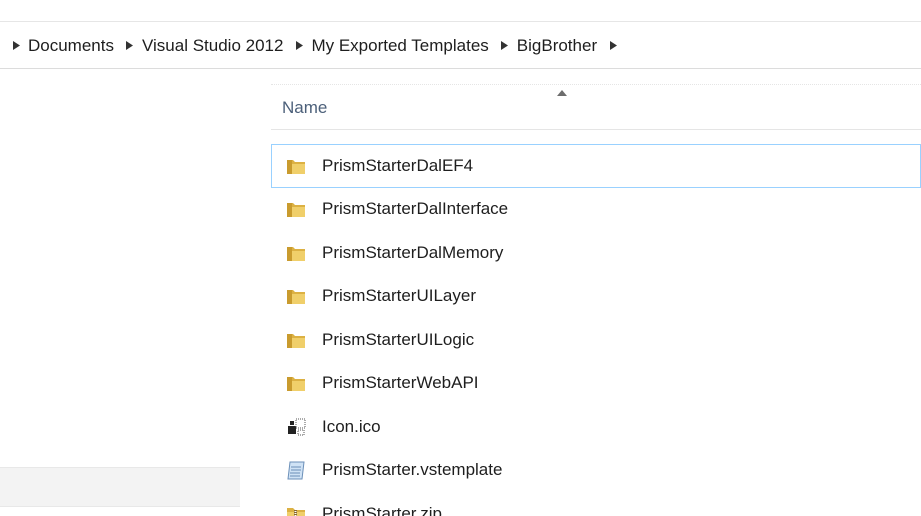 The height and width of the screenshot is (516, 921). What do you see at coordinates (296, 470) in the screenshot?
I see `notepad-file-icon` at bounding box center [296, 470].